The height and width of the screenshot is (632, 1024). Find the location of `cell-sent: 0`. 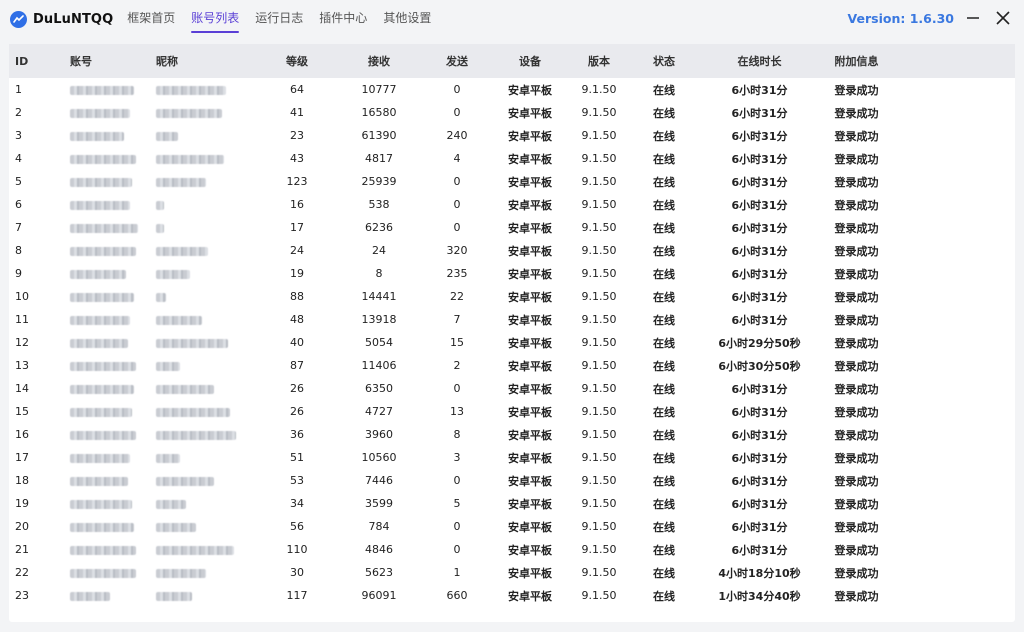

cell-sent: 0 is located at coordinates (457, 89).